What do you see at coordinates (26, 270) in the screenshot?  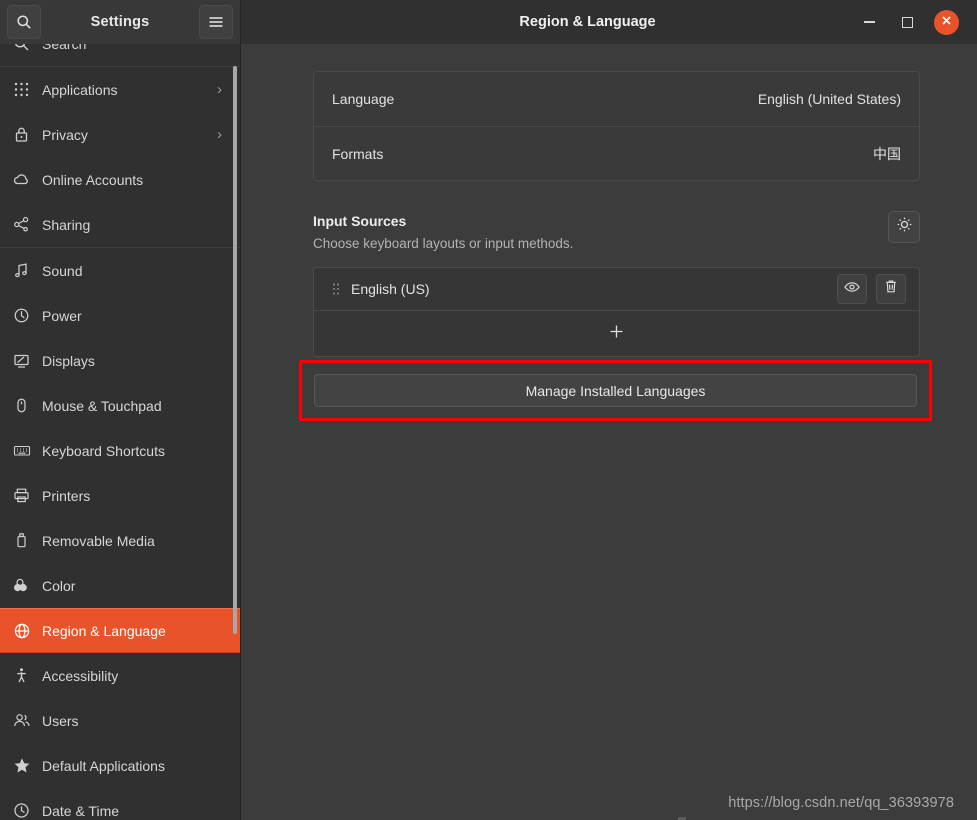 I see `music-note-icon` at bounding box center [26, 270].